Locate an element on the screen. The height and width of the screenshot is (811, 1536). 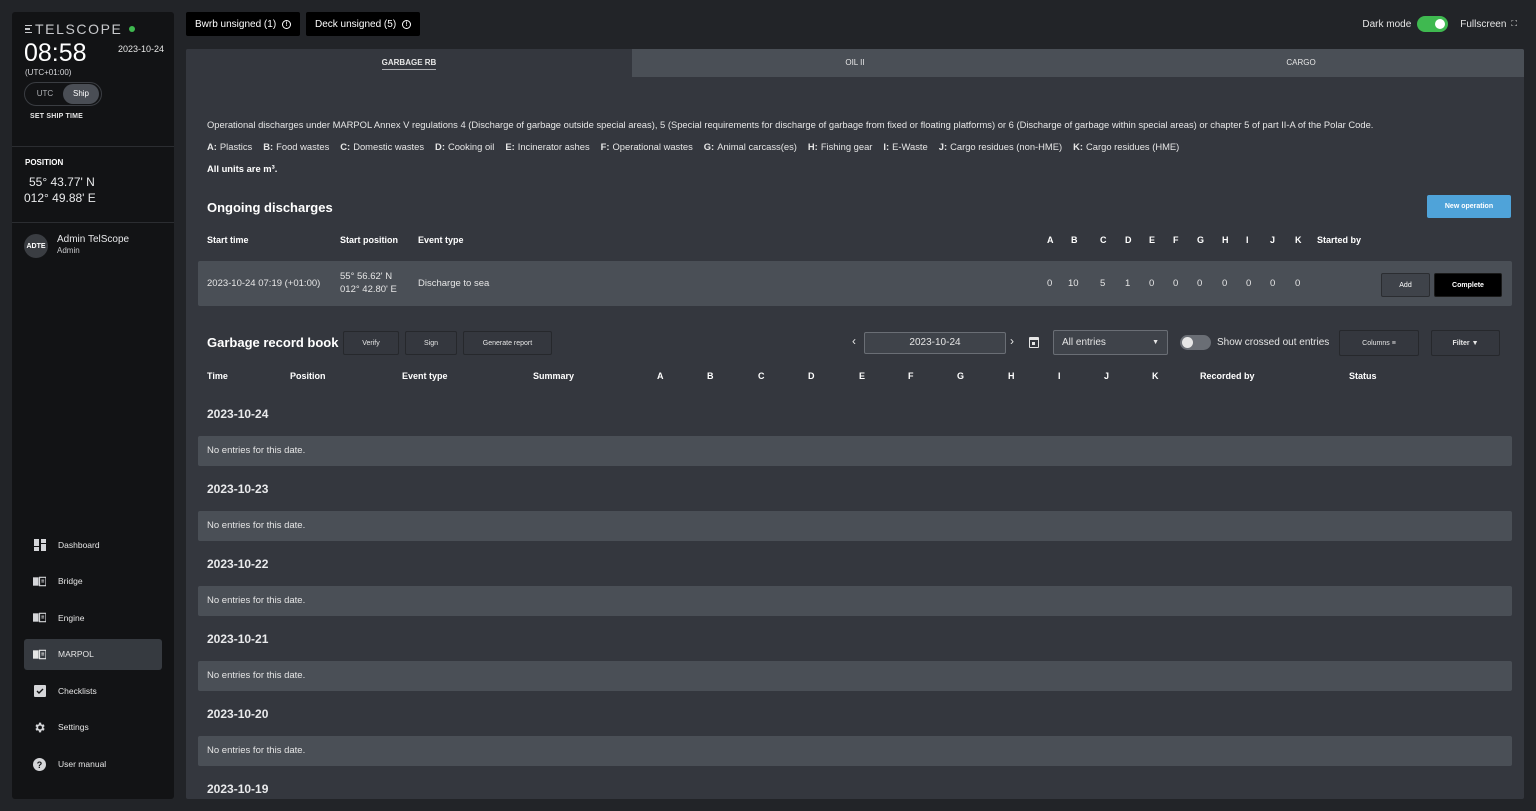
legend-label: E-Waste is located at coordinates (910, 146).